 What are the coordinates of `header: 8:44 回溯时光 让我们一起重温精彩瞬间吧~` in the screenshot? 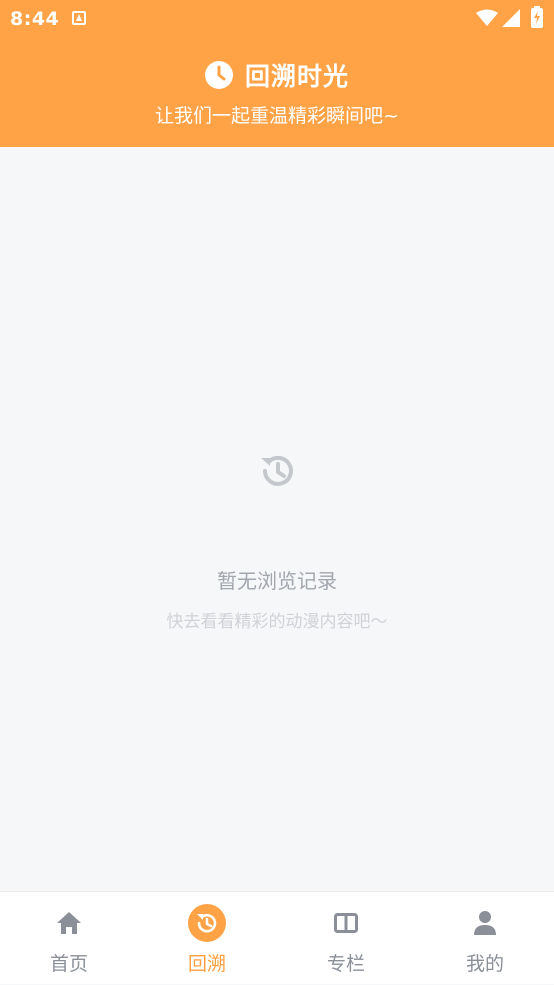 It's located at (277, 73).